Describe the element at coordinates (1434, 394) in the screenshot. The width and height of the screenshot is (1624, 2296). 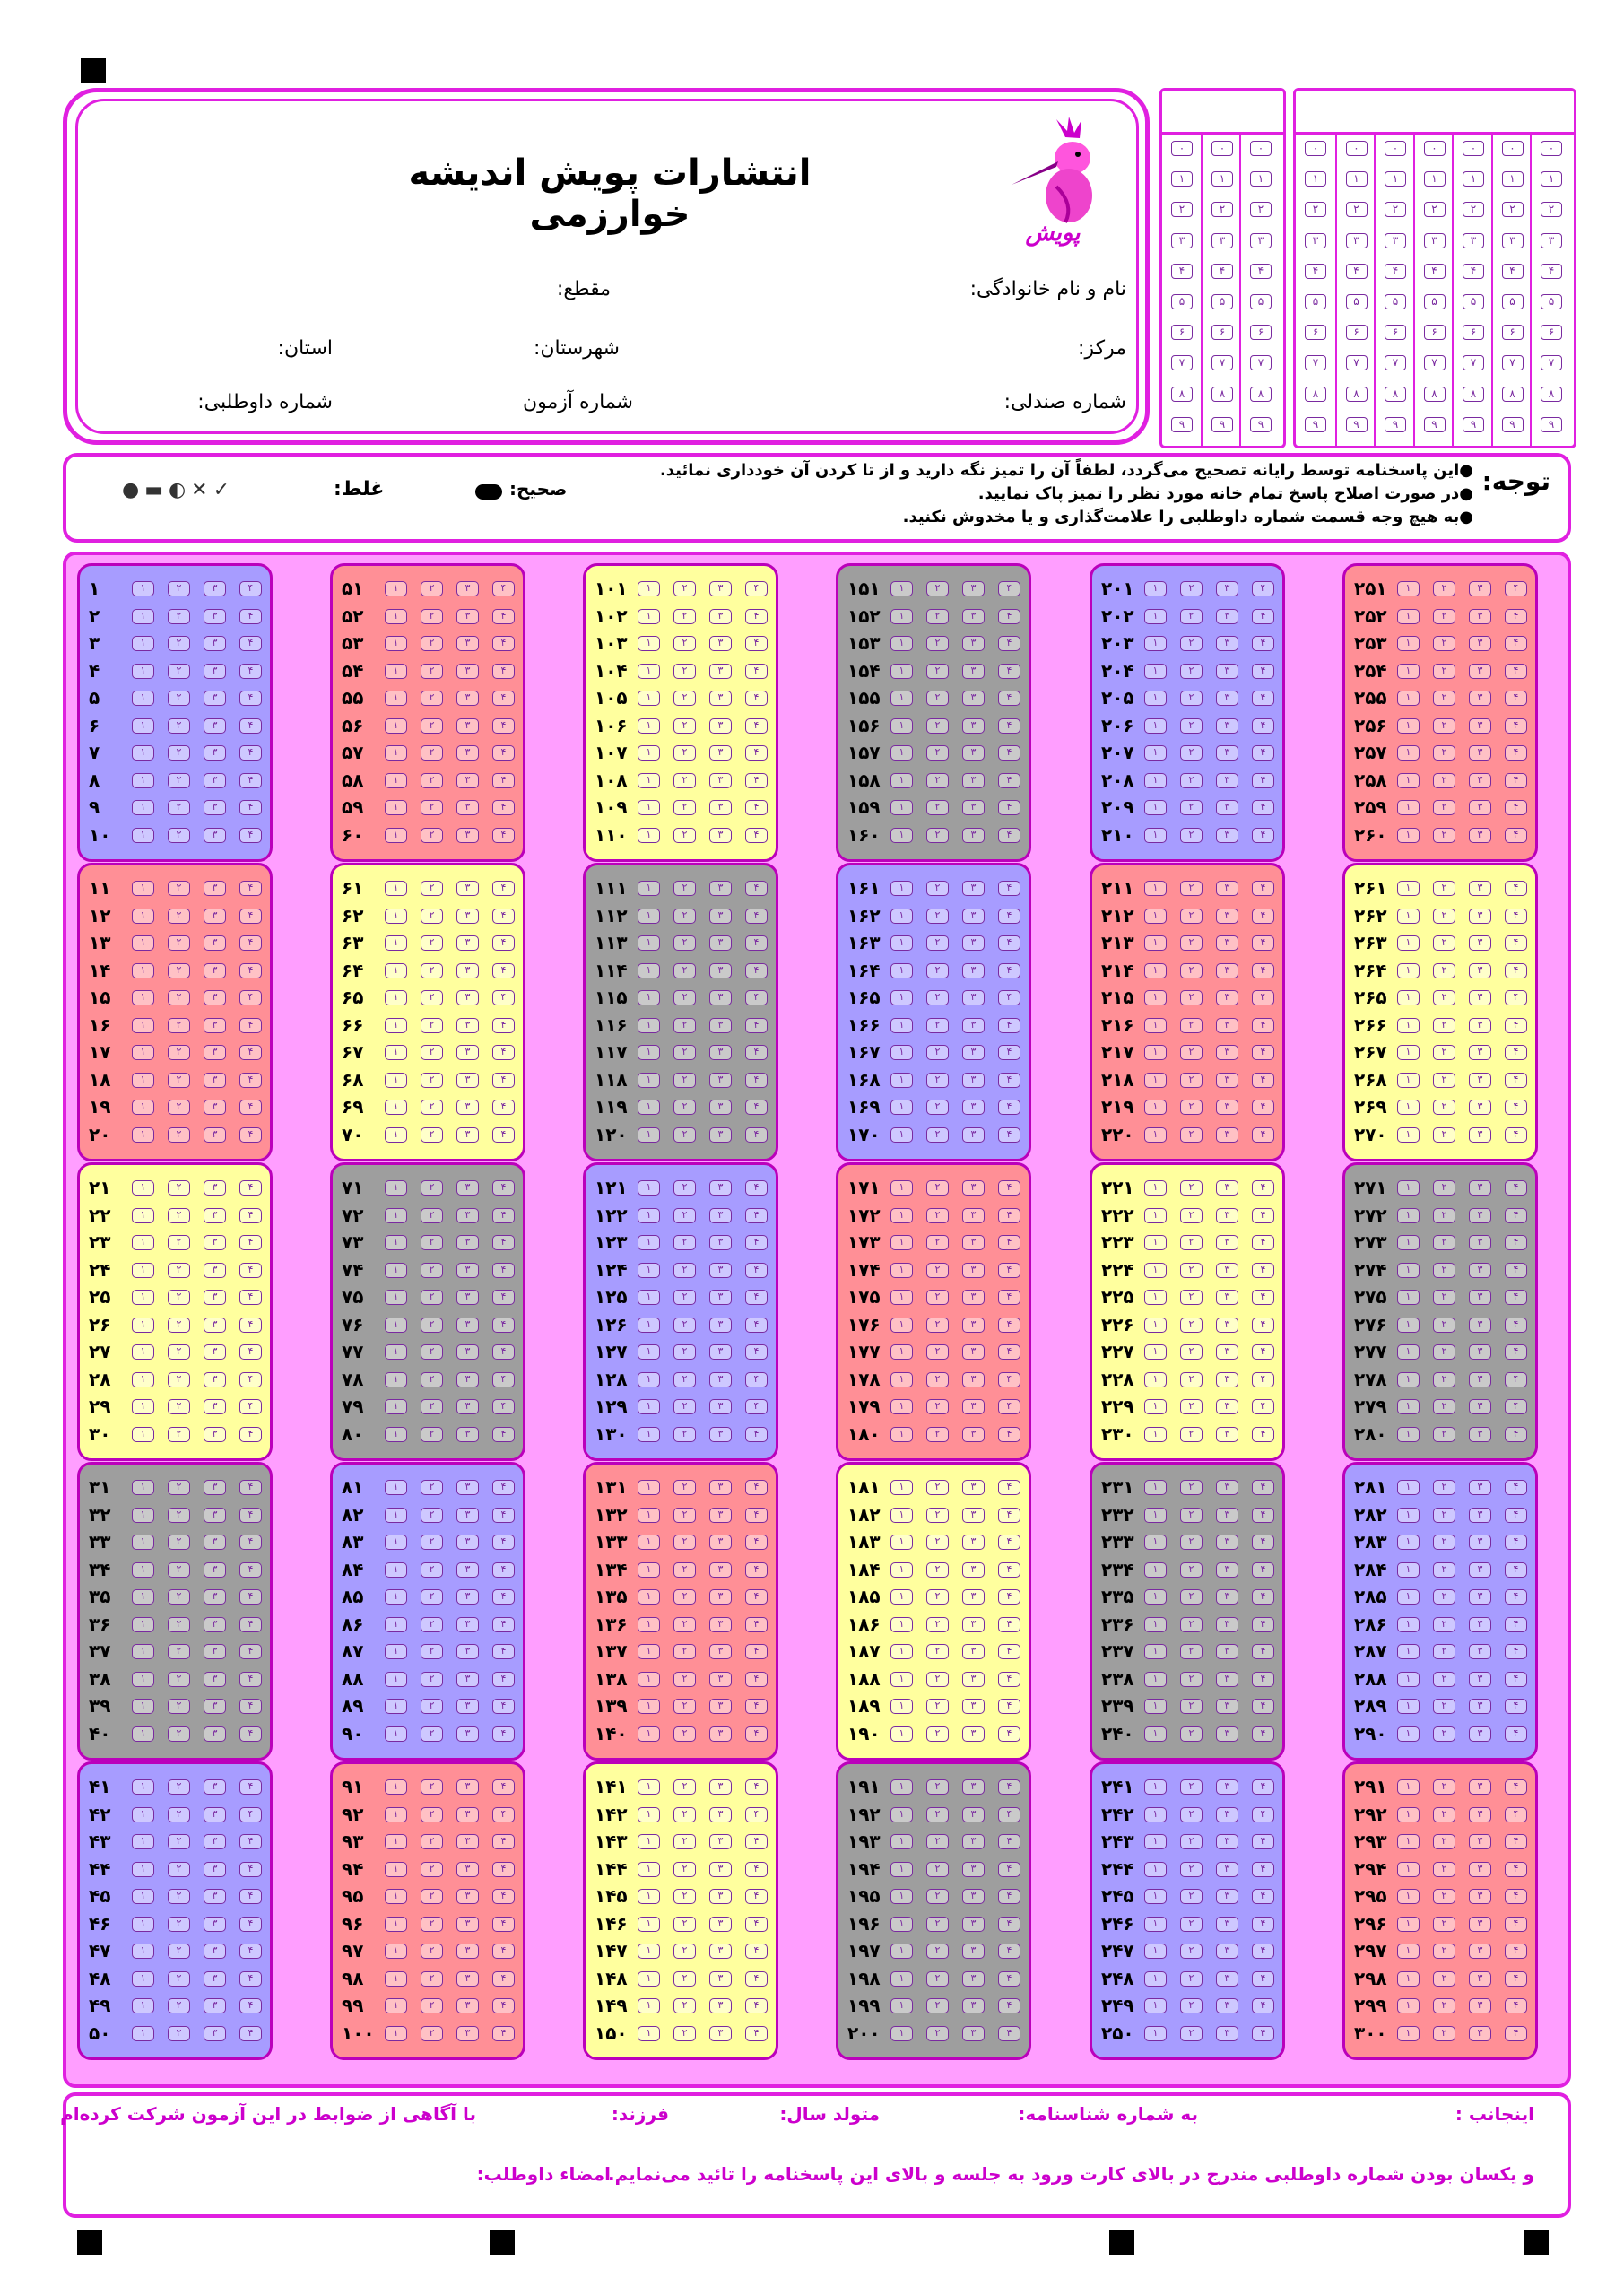
I see `id-digit-bubble: ۸` at that location.